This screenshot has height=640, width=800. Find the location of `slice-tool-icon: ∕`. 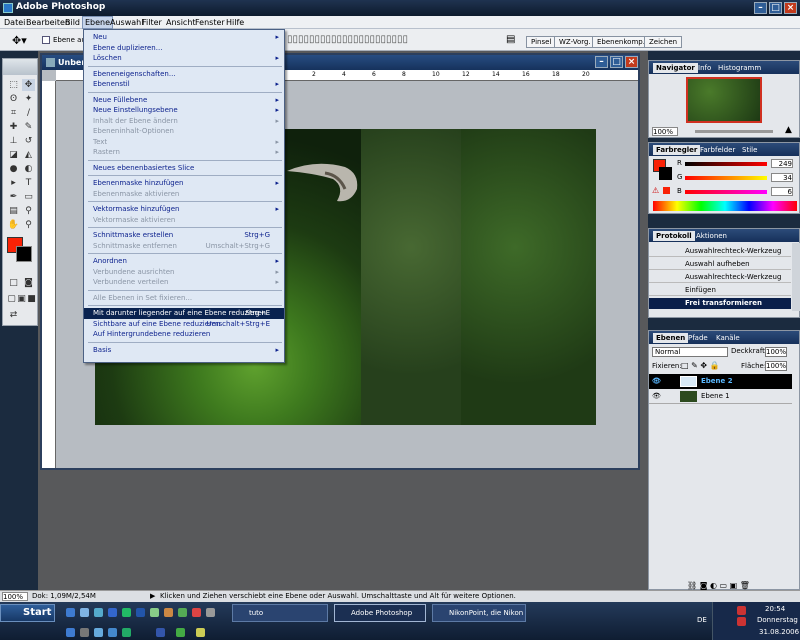

slice-tool-icon: ∕ is located at coordinates (28, 113).